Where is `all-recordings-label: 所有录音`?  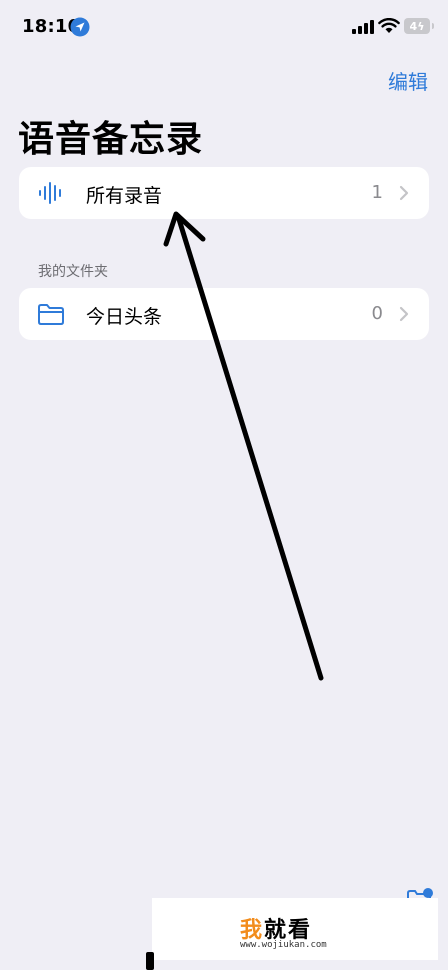
all-recordings-label: 所有录音 is located at coordinates (124, 196).